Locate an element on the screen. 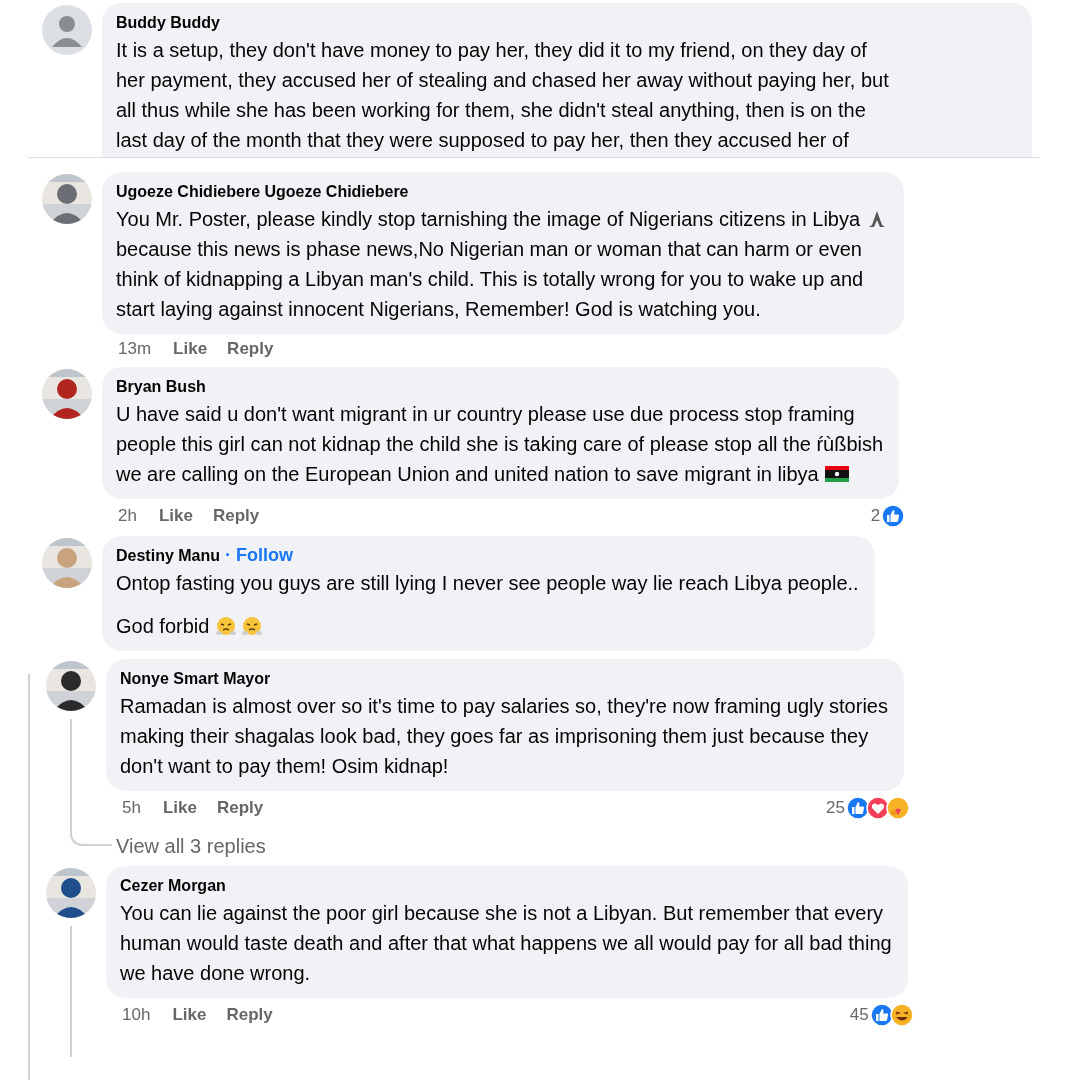 Image resolution: width=1080 pixels, height=1080 pixels. follow-link: · Follow is located at coordinates (259, 555).